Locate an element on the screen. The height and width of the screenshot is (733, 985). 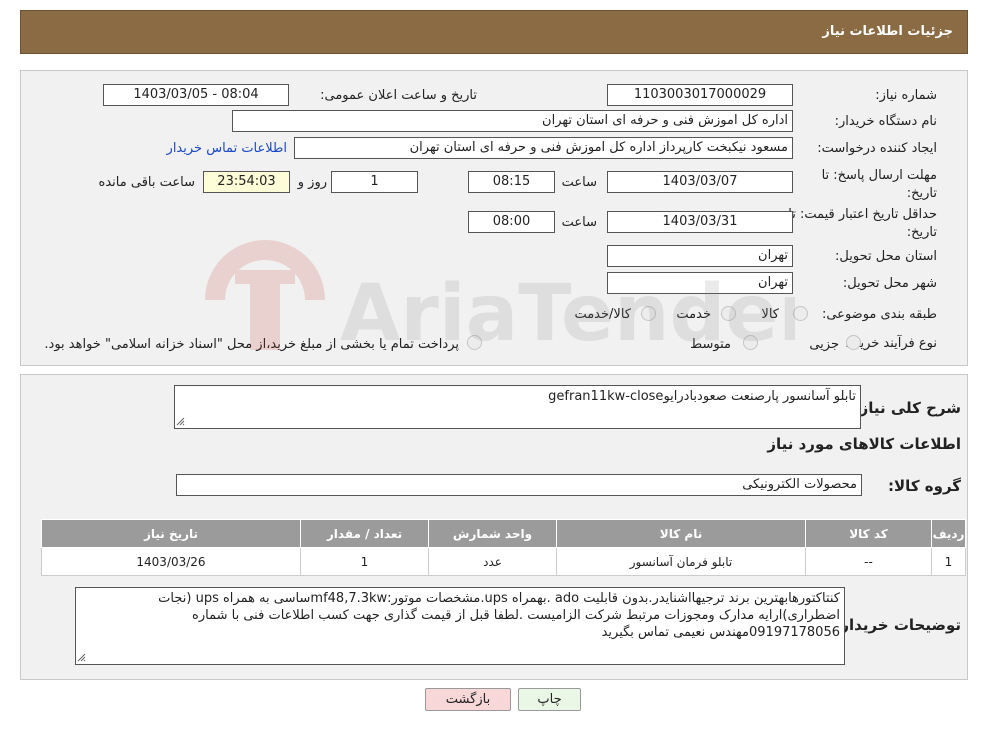
goods-section-title: اطلاعات کالاهای مورد نیاز is located at coordinates (864, 444).